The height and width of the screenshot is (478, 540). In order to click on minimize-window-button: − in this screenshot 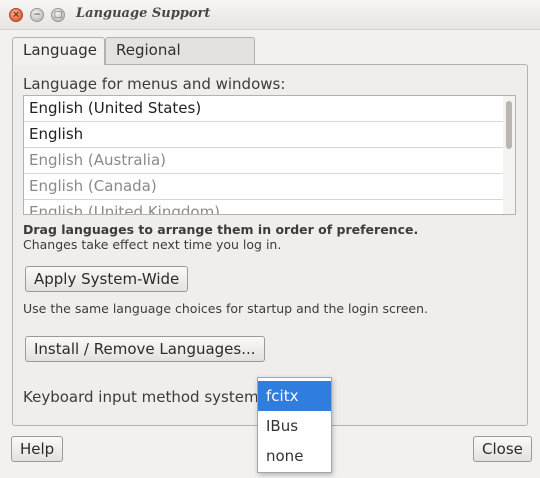, I will do `click(37, 15)`.